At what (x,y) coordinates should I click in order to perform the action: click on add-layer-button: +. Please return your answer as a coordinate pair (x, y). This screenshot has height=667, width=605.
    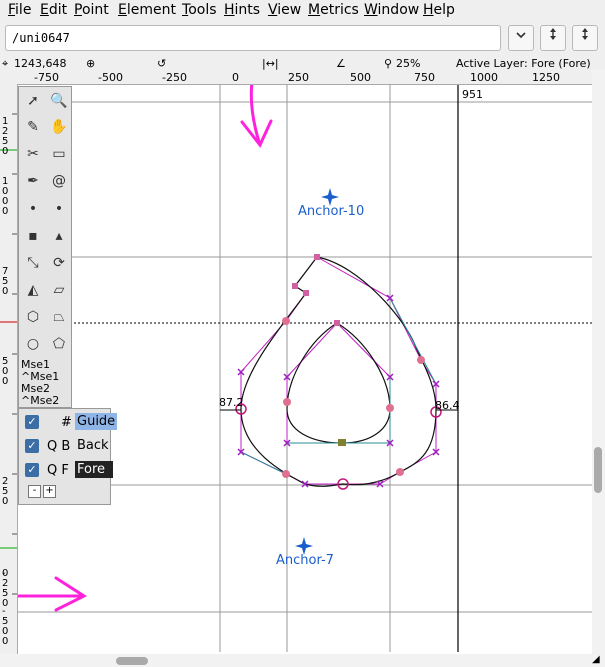
    Looking at the image, I should click on (49, 491).